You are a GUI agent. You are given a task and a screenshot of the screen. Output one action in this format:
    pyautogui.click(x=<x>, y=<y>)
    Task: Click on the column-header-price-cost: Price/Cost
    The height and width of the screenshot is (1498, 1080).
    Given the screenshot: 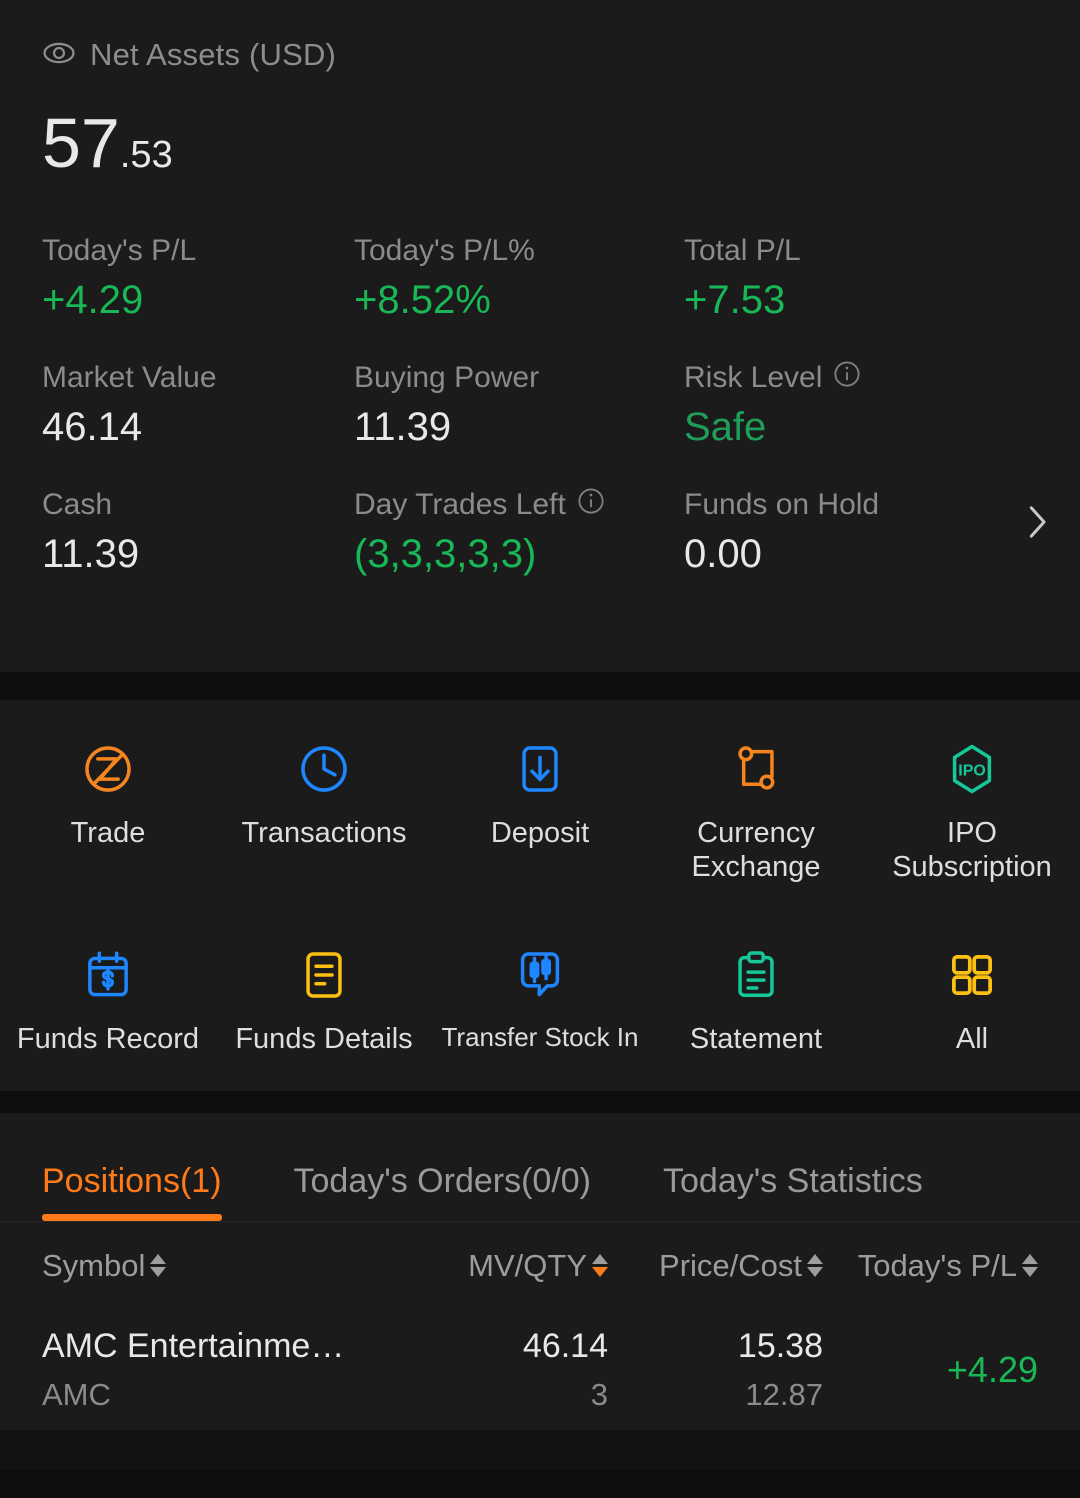 What is the action you would take?
    pyautogui.click(x=715, y=1266)
    